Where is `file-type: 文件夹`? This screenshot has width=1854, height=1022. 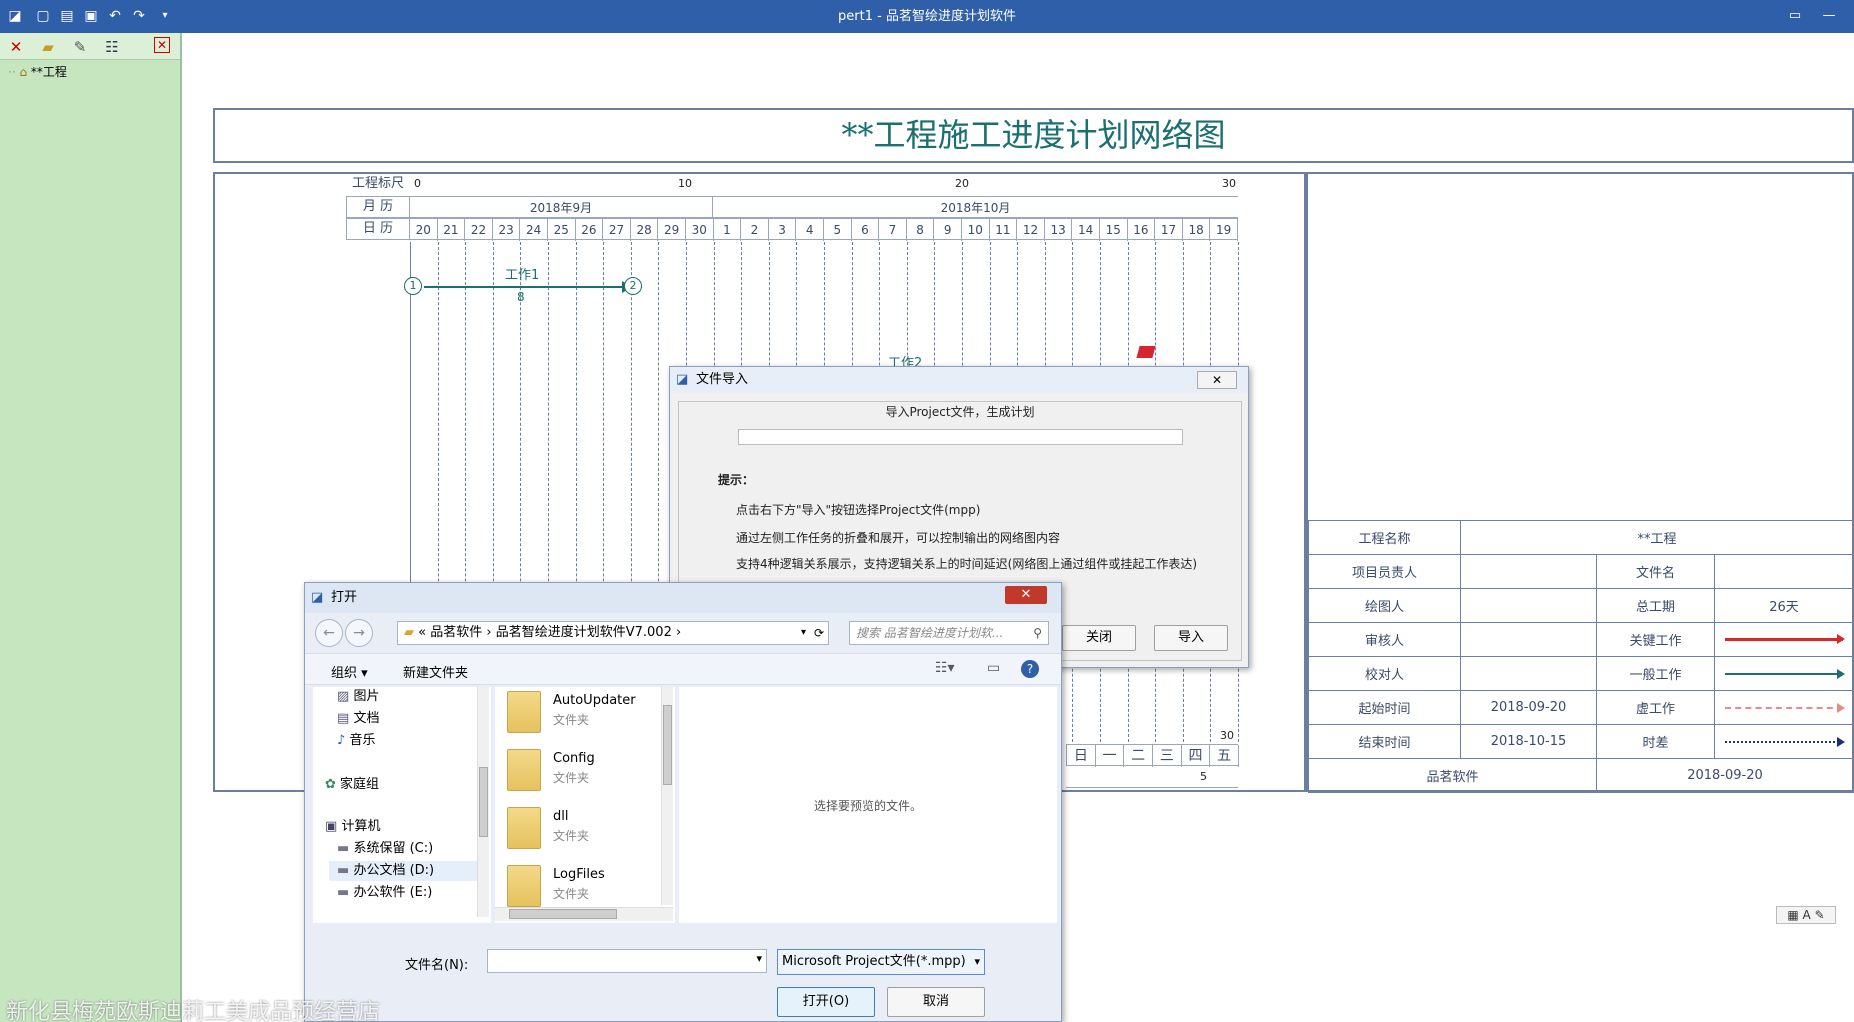 file-type: 文件夹 is located at coordinates (571, 778).